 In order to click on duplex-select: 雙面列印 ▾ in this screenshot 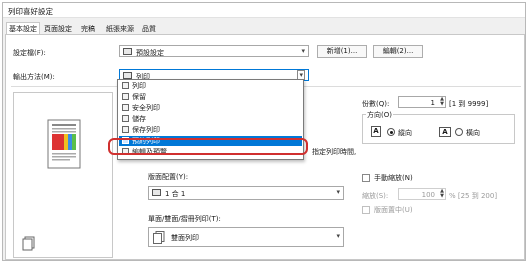, I will do `click(246, 237)`.